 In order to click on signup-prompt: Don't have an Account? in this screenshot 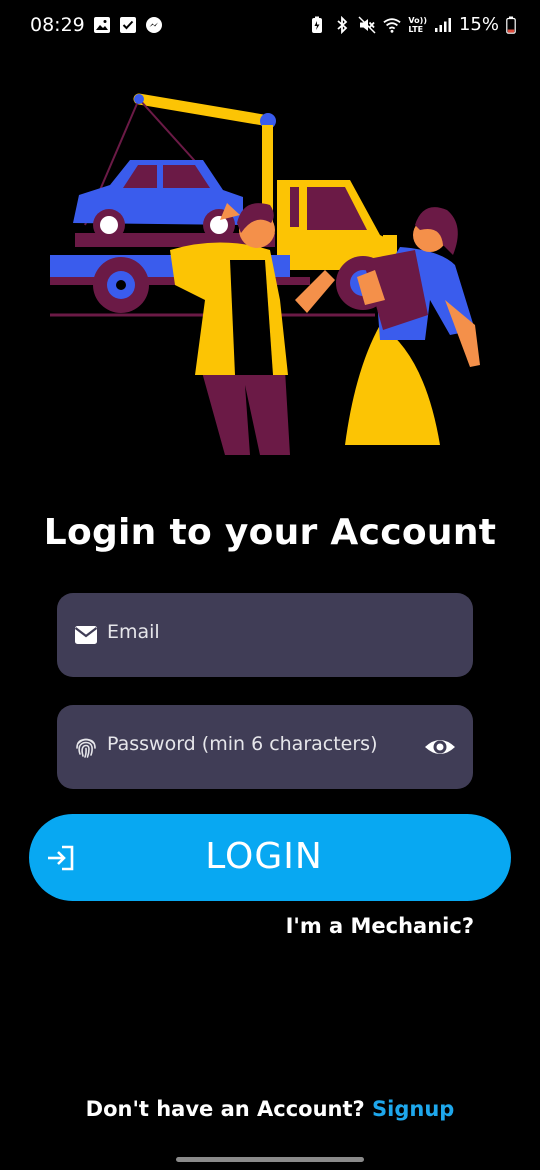, I will do `click(225, 1109)`.